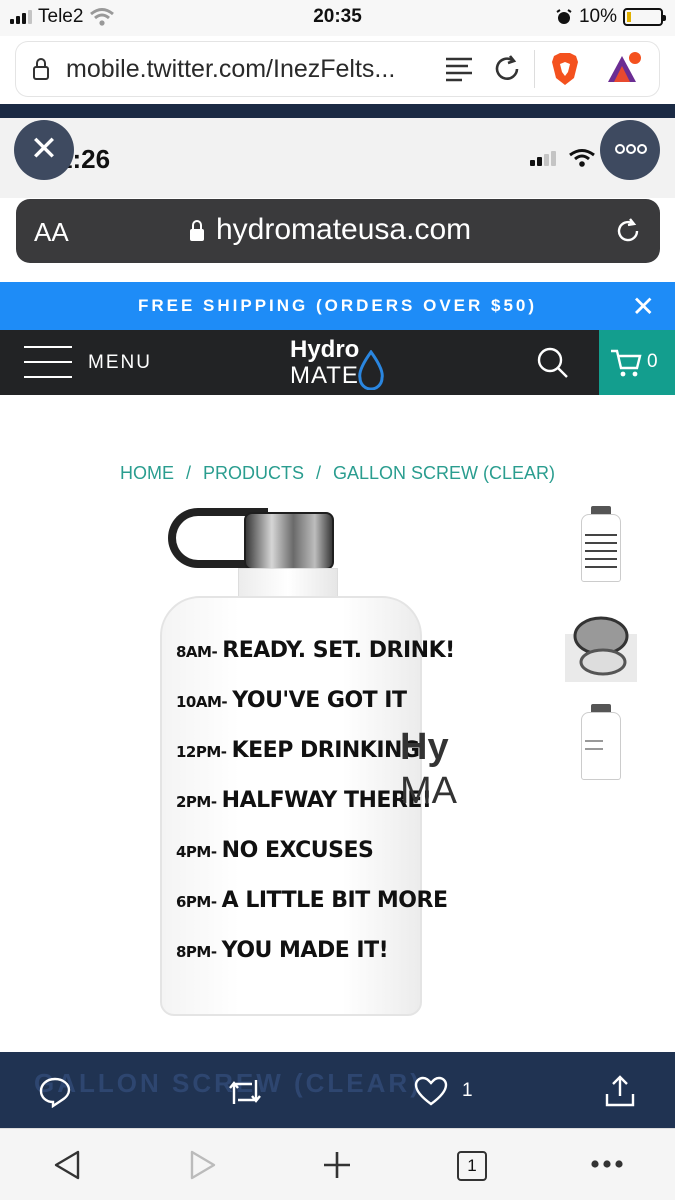 Image resolution: width=675 pixels, height=1200 pixels. Describe the element at coordinates (304, 800) in the screenshot. I see `schedule-line: 2PM- HALFWAY THERE!` at that location.